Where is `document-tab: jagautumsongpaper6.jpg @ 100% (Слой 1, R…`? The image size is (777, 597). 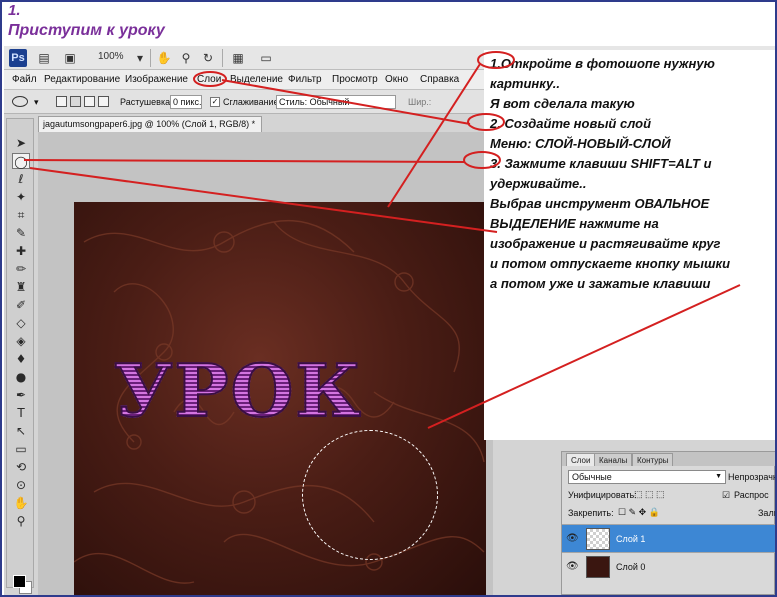
document-tab: jagautumsongpaper6.jpg @ 100% (Слой 1, R… is located at coordinates (150, 124).